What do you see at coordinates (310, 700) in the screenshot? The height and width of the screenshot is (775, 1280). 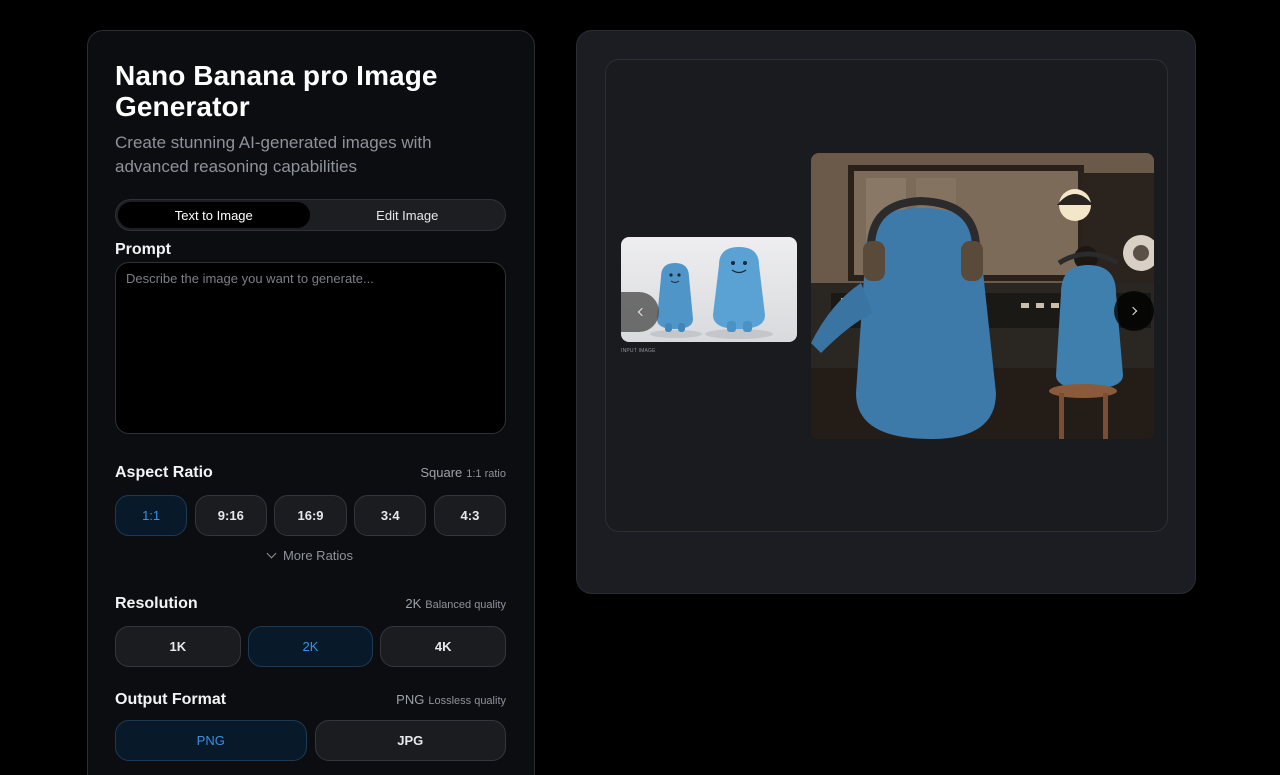 I see `output-format-header: Output Format PNG Lossless quality` at bounding box center [310, 700].